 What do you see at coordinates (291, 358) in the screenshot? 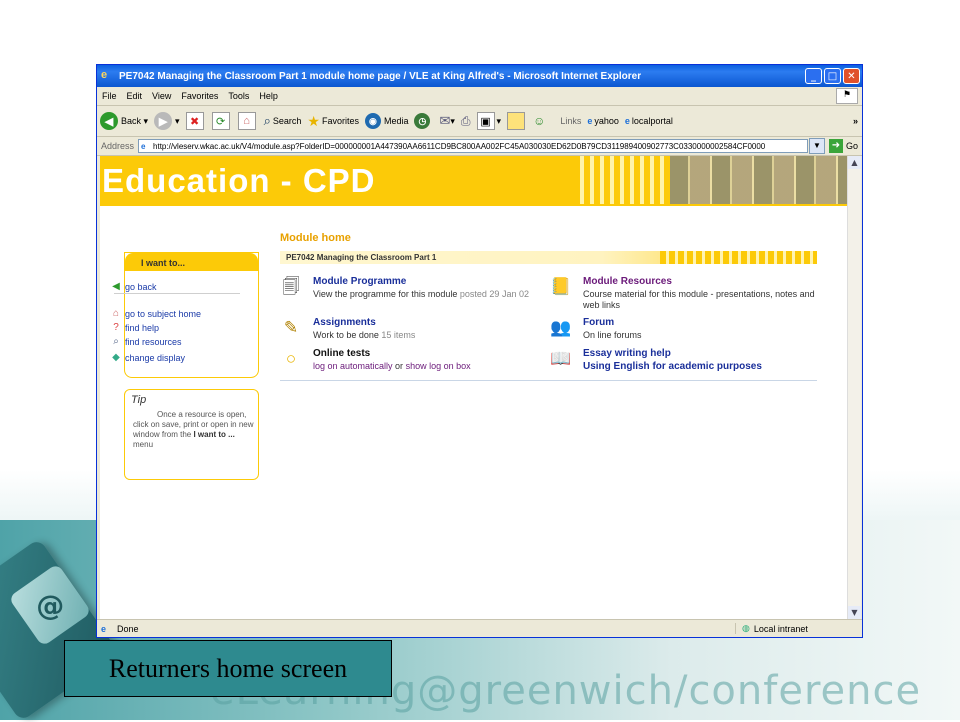
I see `lightbulb-icon: ○` at bounding box center [291, 358].